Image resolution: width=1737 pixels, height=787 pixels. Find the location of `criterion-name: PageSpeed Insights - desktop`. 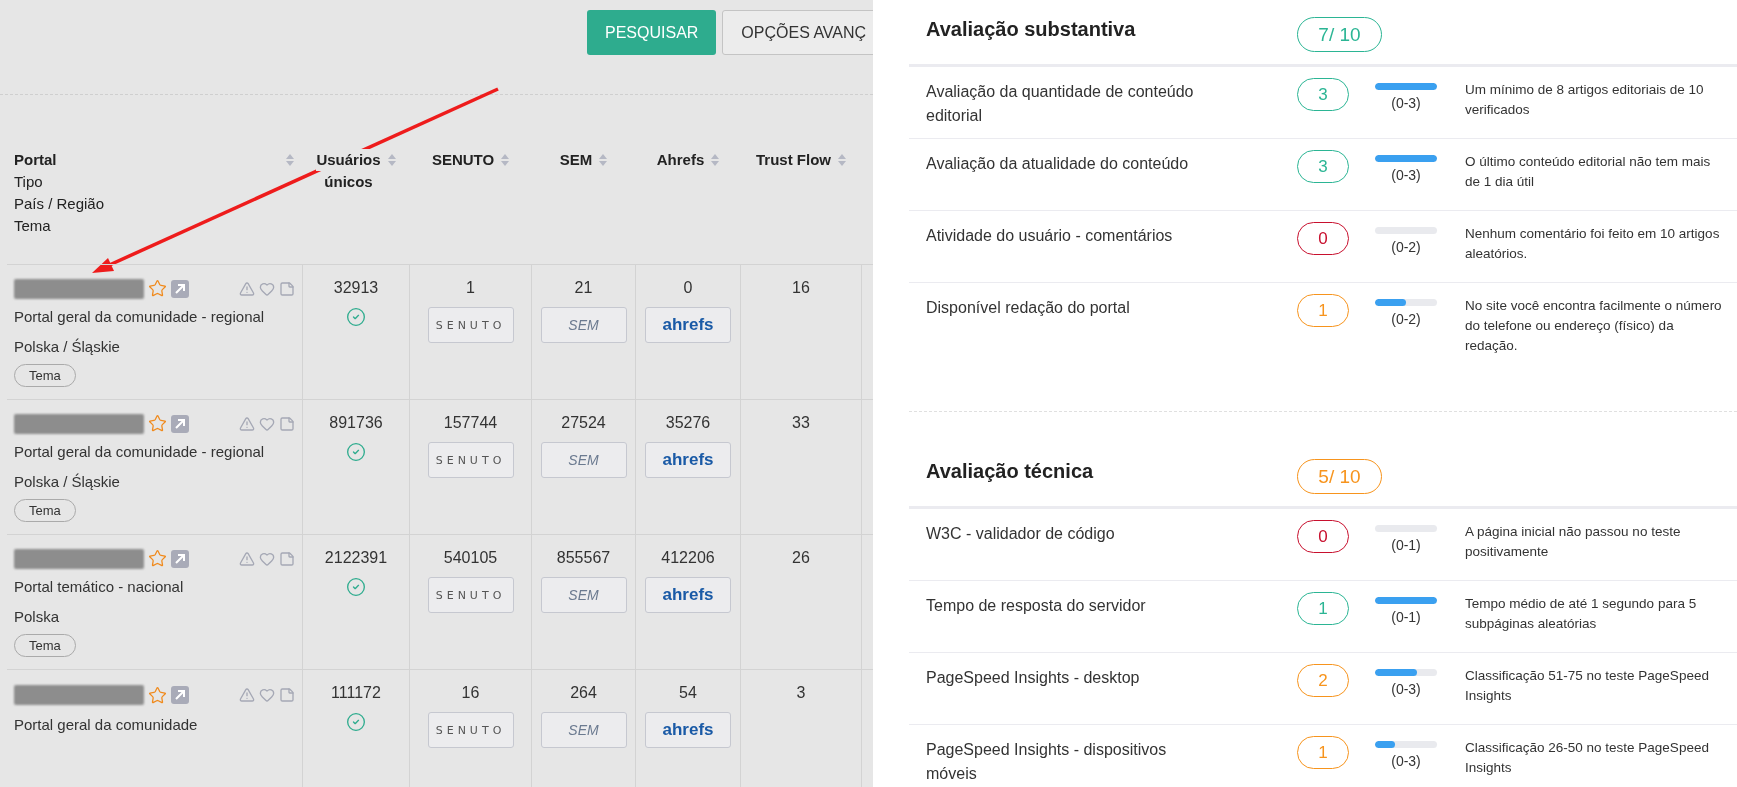

criterion-name: PageSpeed Insights - desktop is located at coordinates (1033, 678).